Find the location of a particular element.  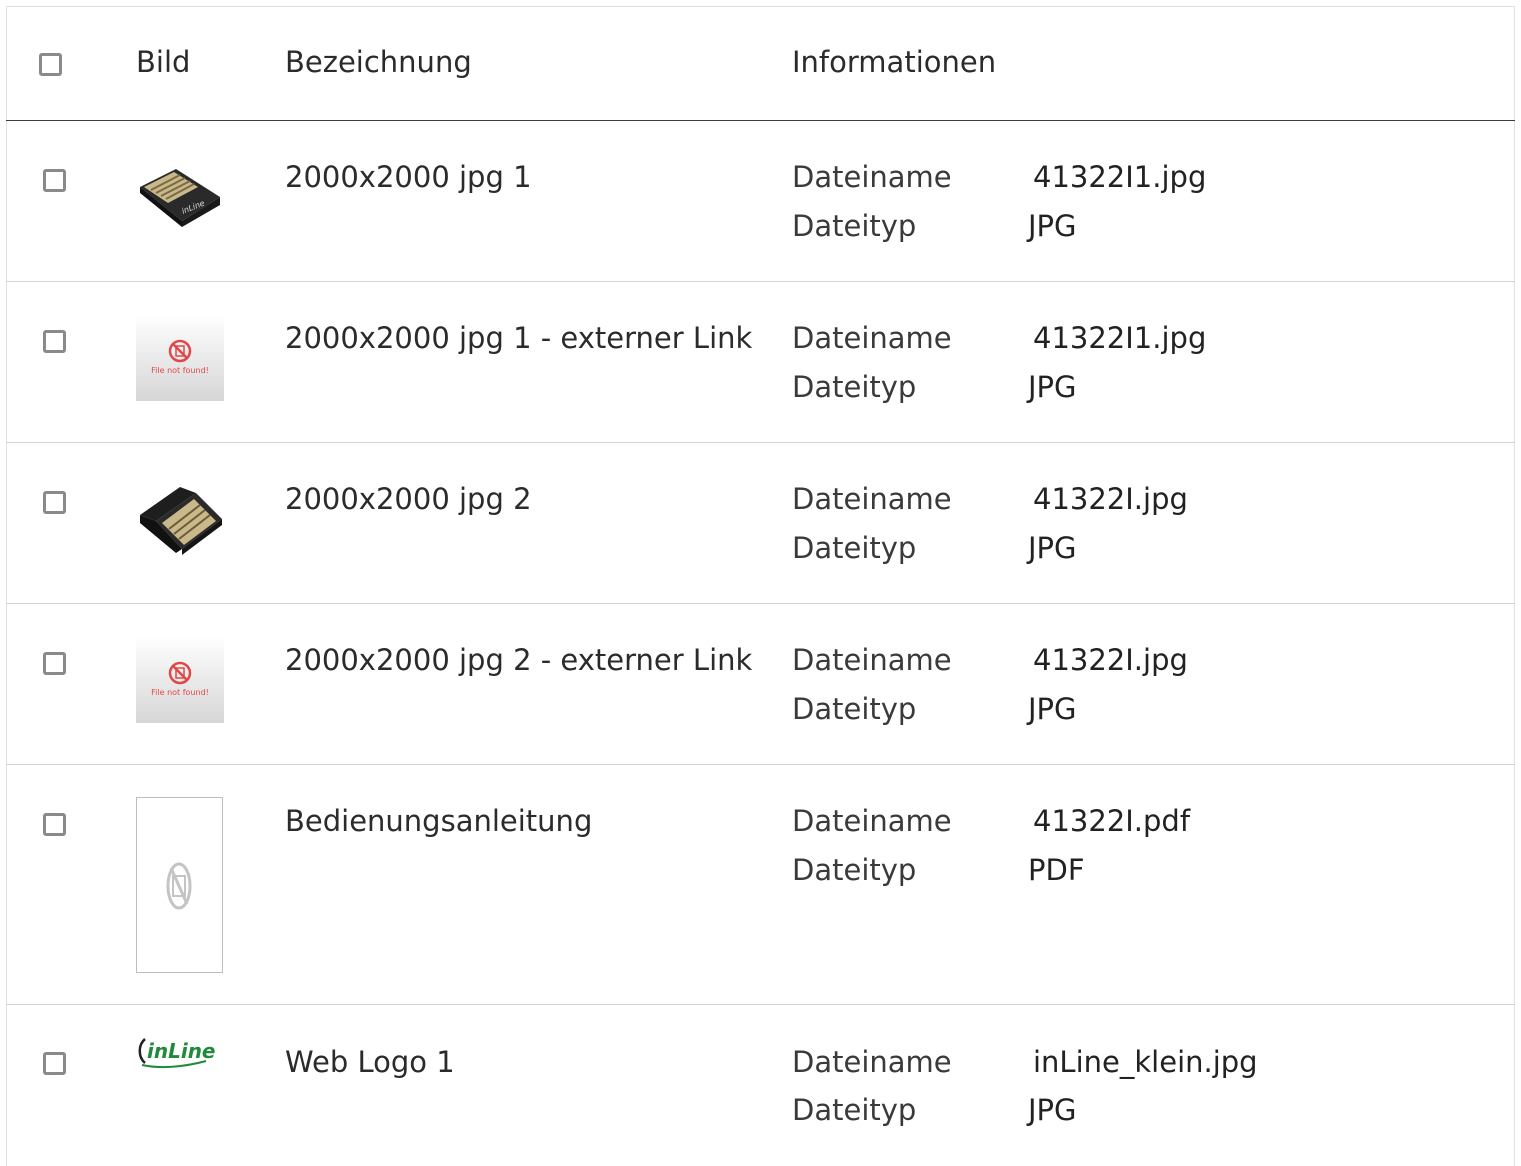

inline-logo-thumbnail: inLine is located at coordinates (182, 1051).